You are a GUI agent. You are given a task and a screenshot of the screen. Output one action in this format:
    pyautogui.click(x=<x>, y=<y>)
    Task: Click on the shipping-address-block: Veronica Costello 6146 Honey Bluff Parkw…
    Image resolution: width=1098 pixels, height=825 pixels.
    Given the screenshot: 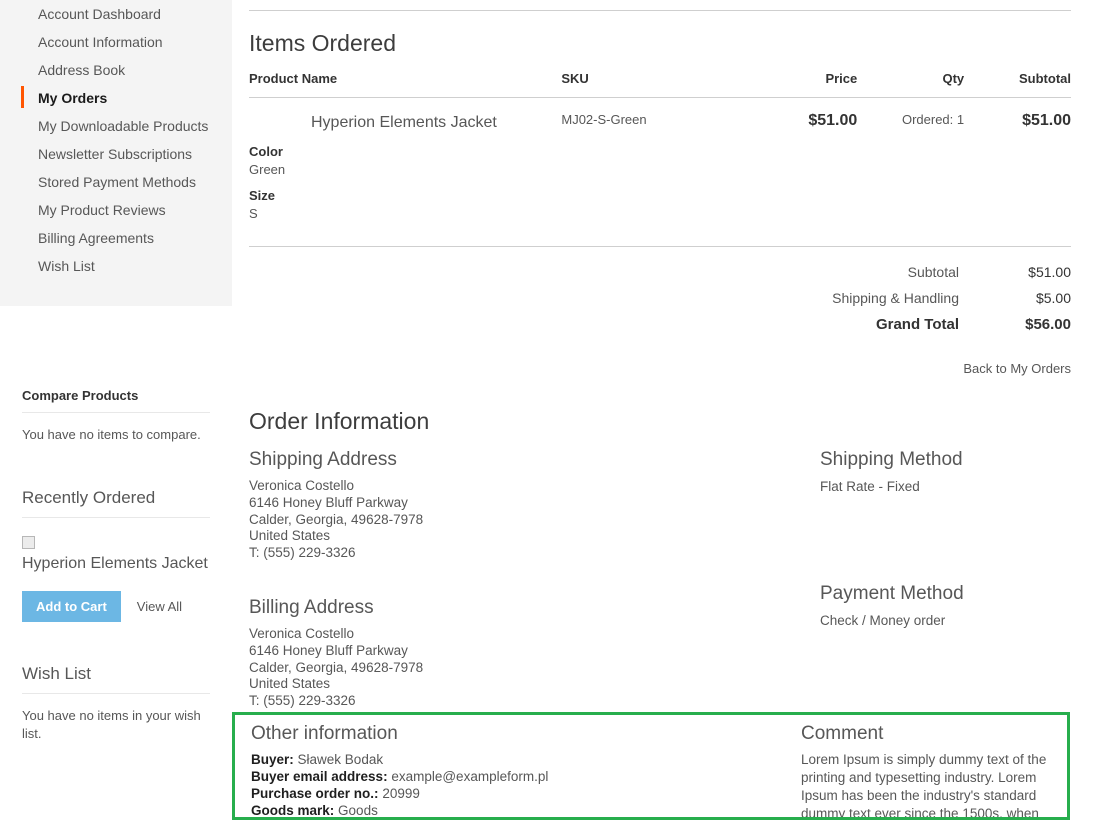 What is the action you would take?
    pyautogui.click(x=454, y=520)
    